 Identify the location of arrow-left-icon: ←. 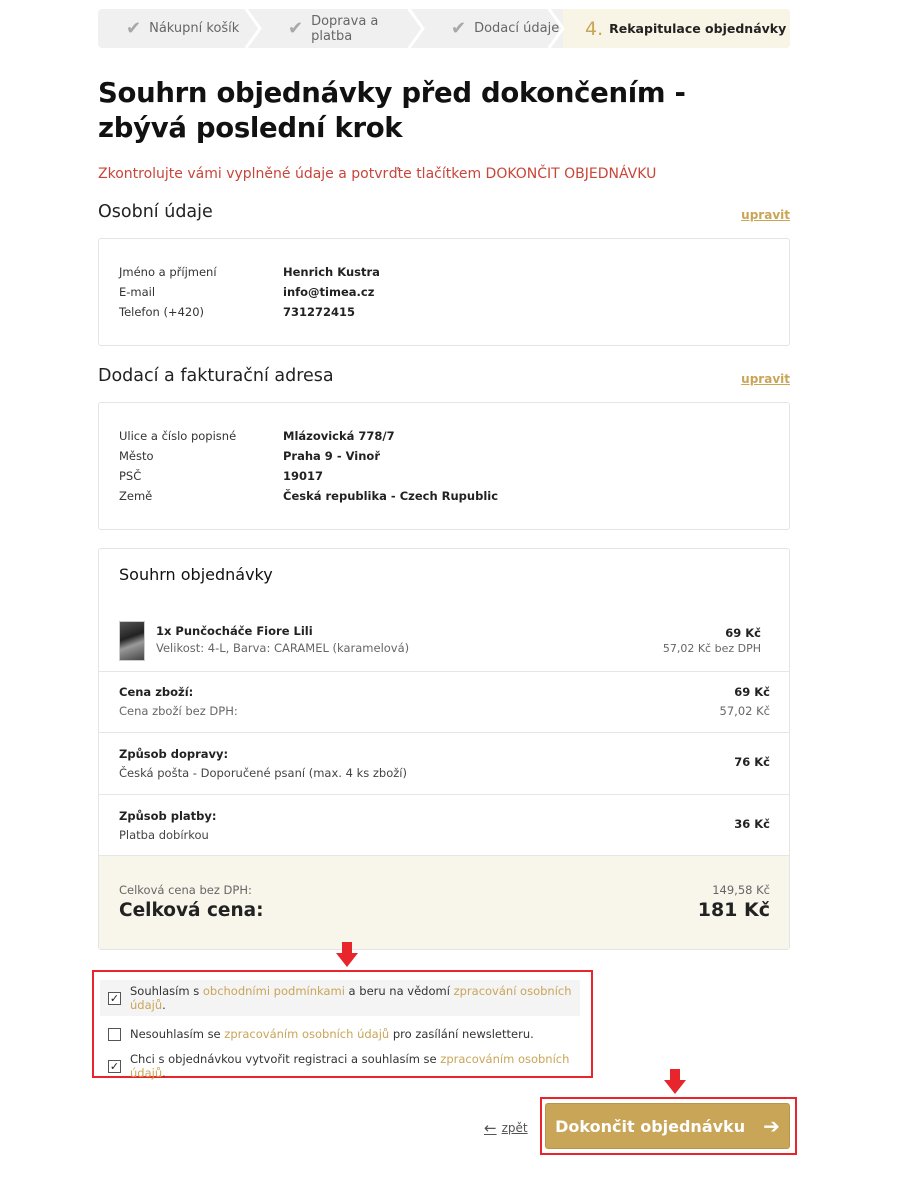
(490, 1128).